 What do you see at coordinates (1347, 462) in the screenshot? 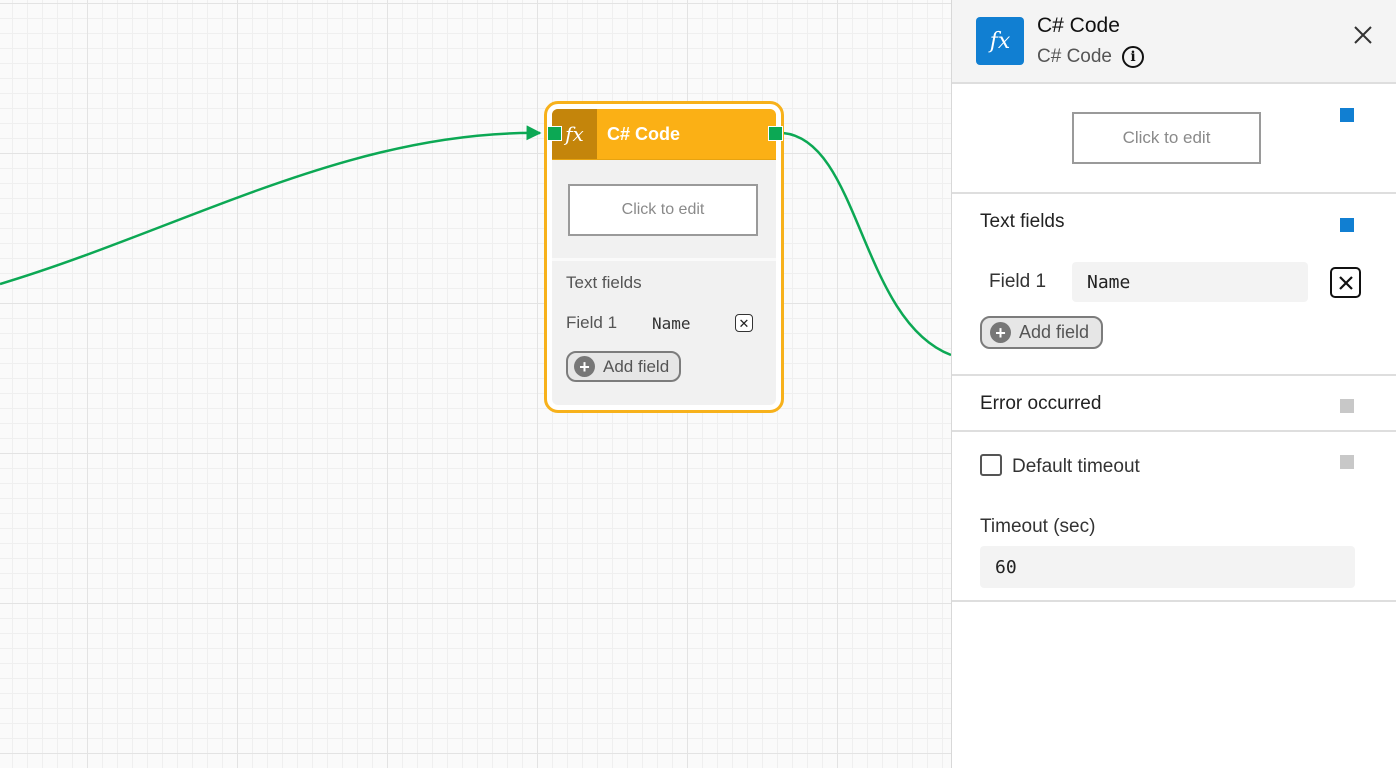
I see `timeout-port-indicator` at bounding box center [1347, 462].